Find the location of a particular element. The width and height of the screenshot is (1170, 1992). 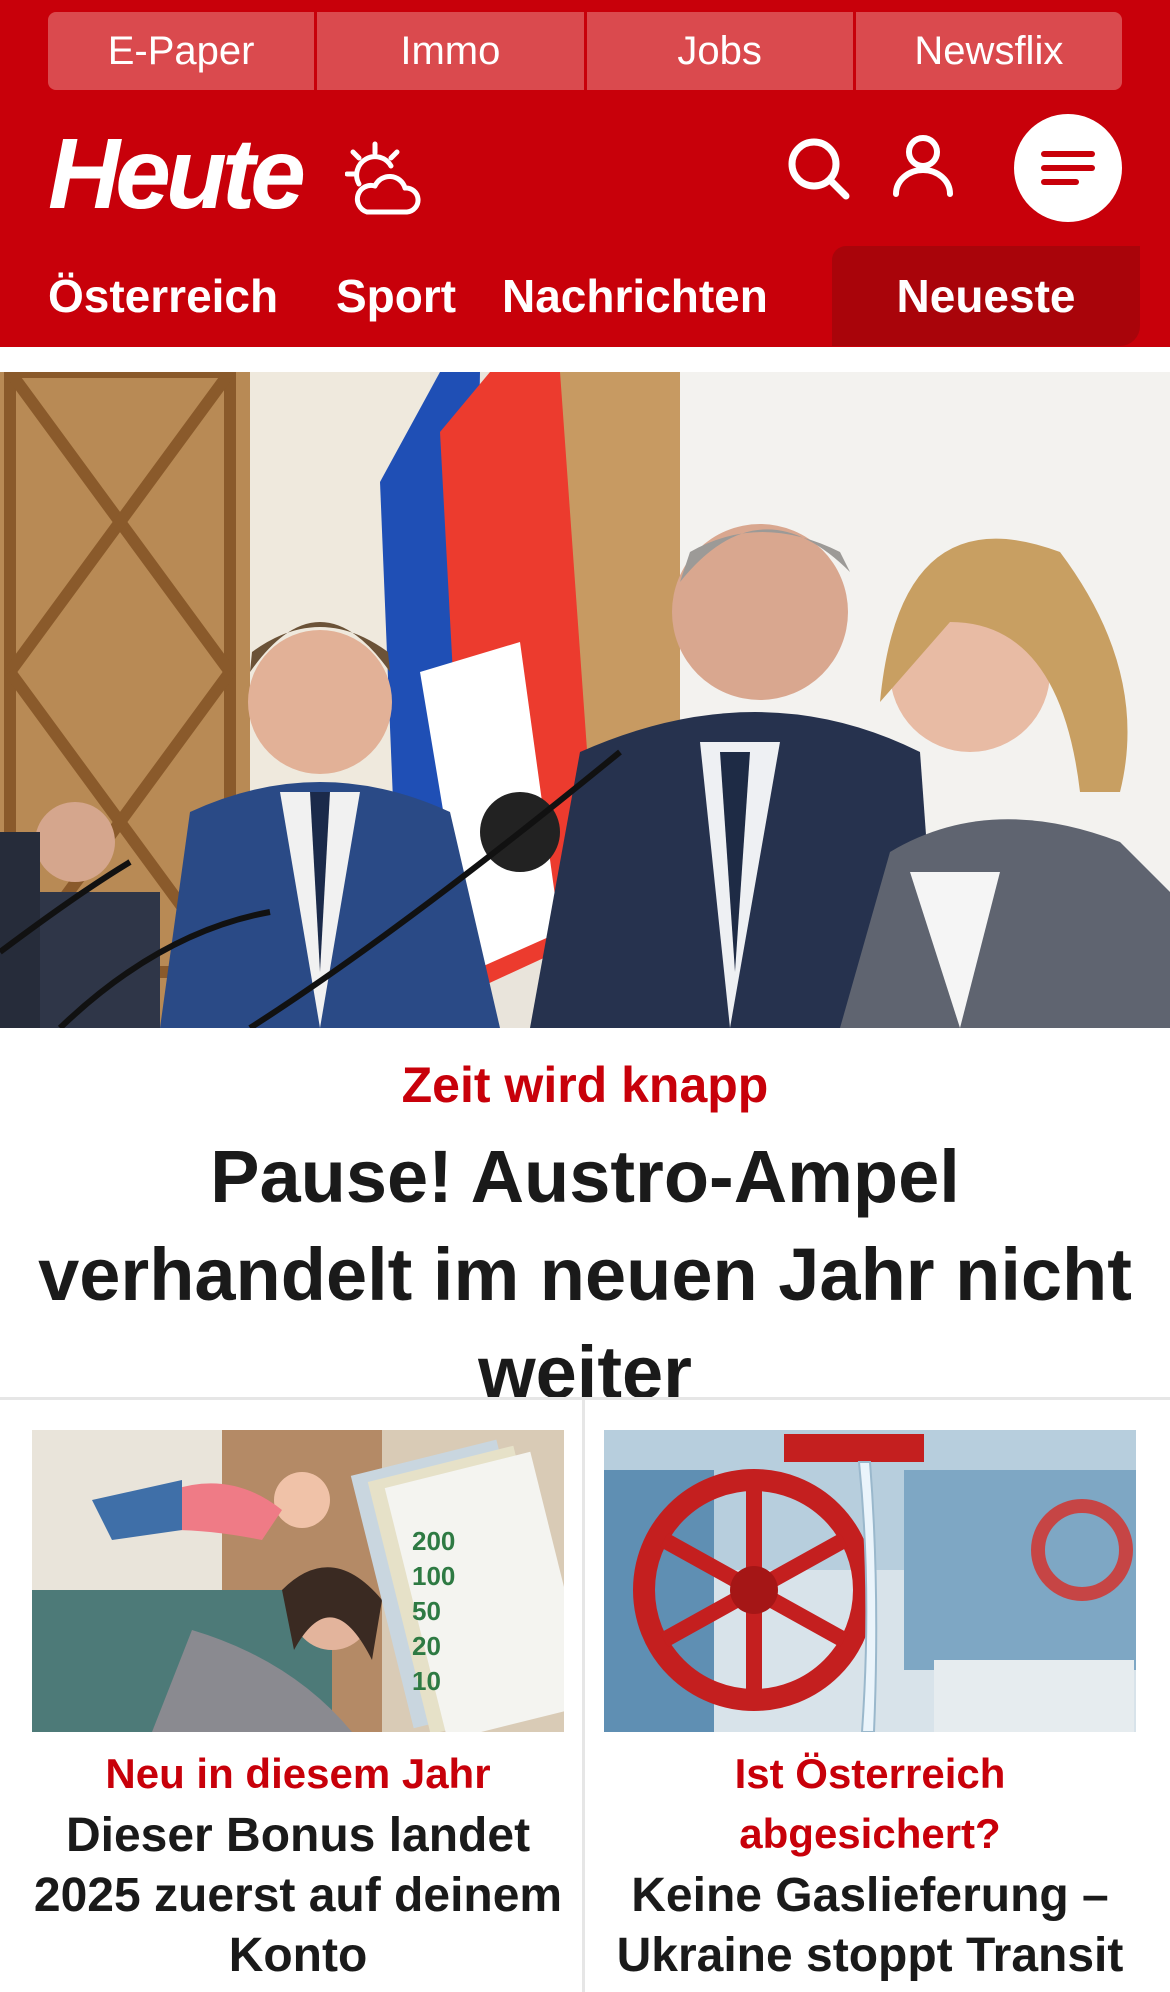

teaser-photo-bonus: 200 100 50 20 10 is located at coordinates (298, 1581).